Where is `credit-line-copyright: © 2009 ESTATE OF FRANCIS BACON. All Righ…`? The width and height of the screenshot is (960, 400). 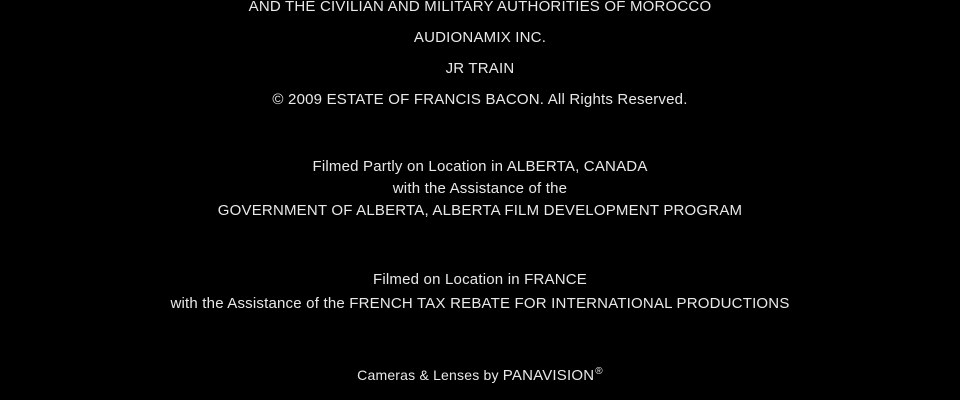 credit-line-copyright: © 2009 ESTATE OF FRANCIS BACON. All Righ… is located at coordinates (480, 99).